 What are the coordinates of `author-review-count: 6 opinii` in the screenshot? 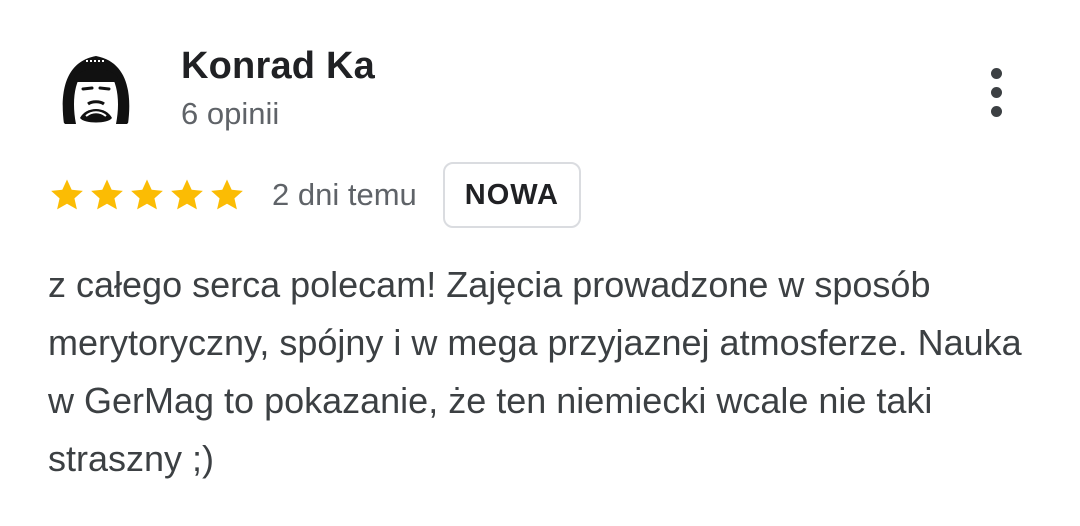 It's located at (230, 113).